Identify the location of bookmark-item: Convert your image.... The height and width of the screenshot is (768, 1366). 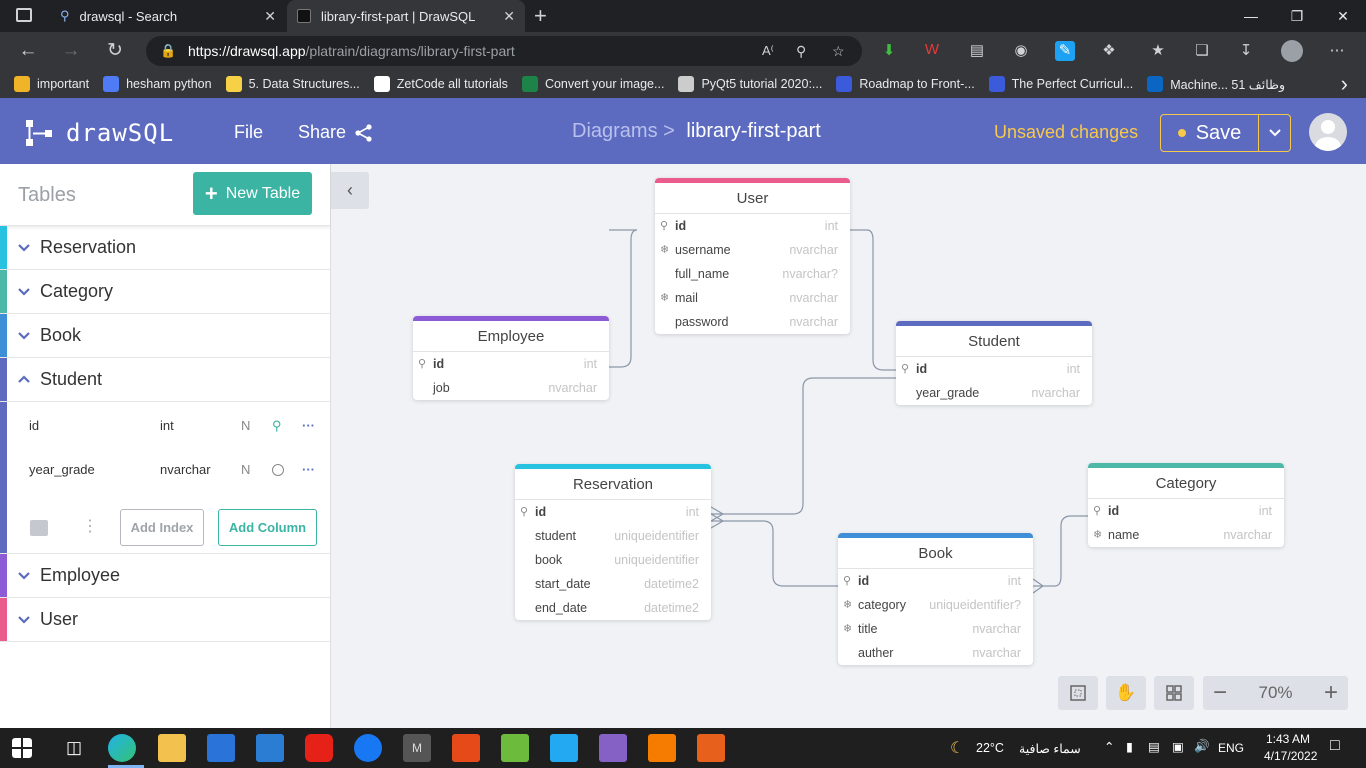
(592, 84).